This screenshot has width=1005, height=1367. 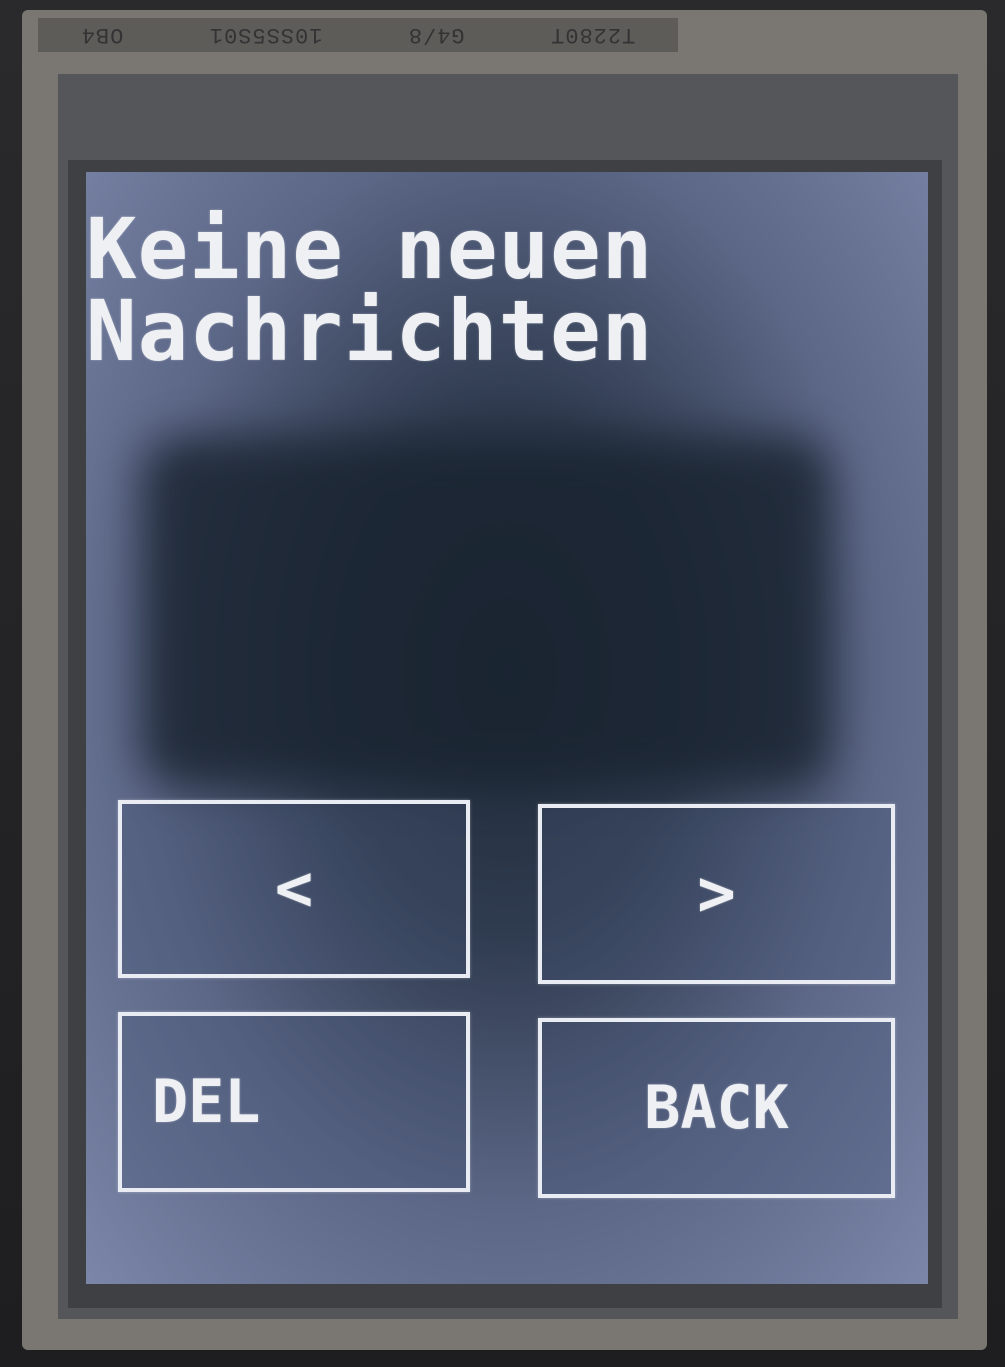 I want to click on previous-button-label: <, so click(x=294, y=889).